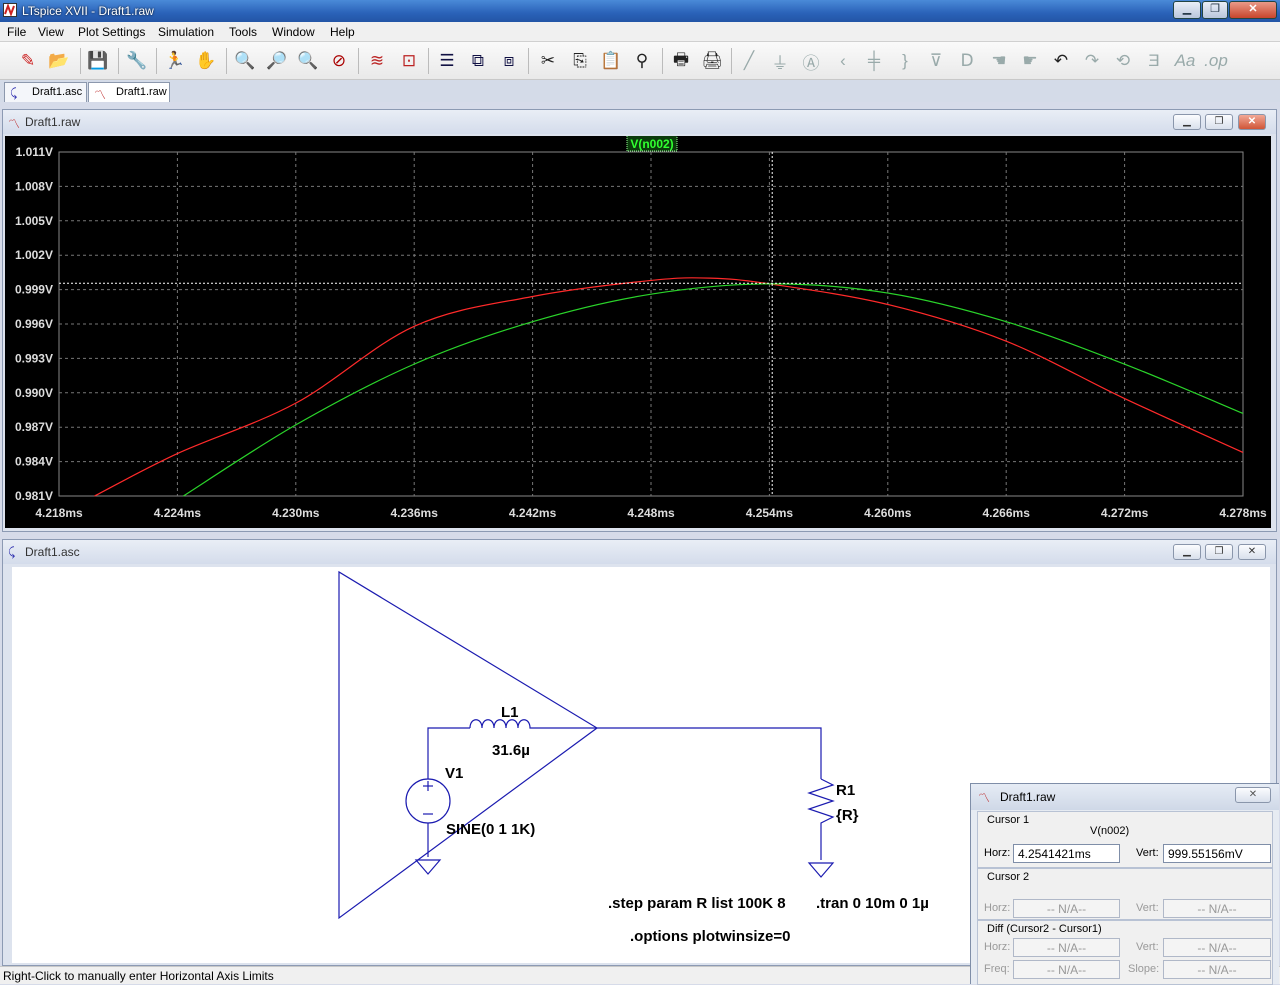 The width and height of the screenshot is (1280, 985). Describe the element at coordinates (967, 61) in the screenshot. I see `component-icon: ᗞ` at that location.